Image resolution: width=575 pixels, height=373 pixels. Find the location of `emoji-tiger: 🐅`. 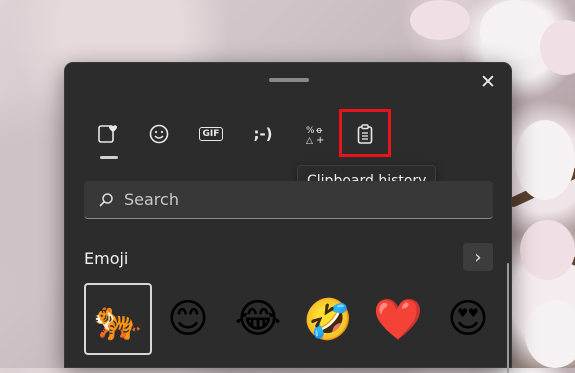

emoji-tiger: 🐅 is located at coordinates (118, 319).